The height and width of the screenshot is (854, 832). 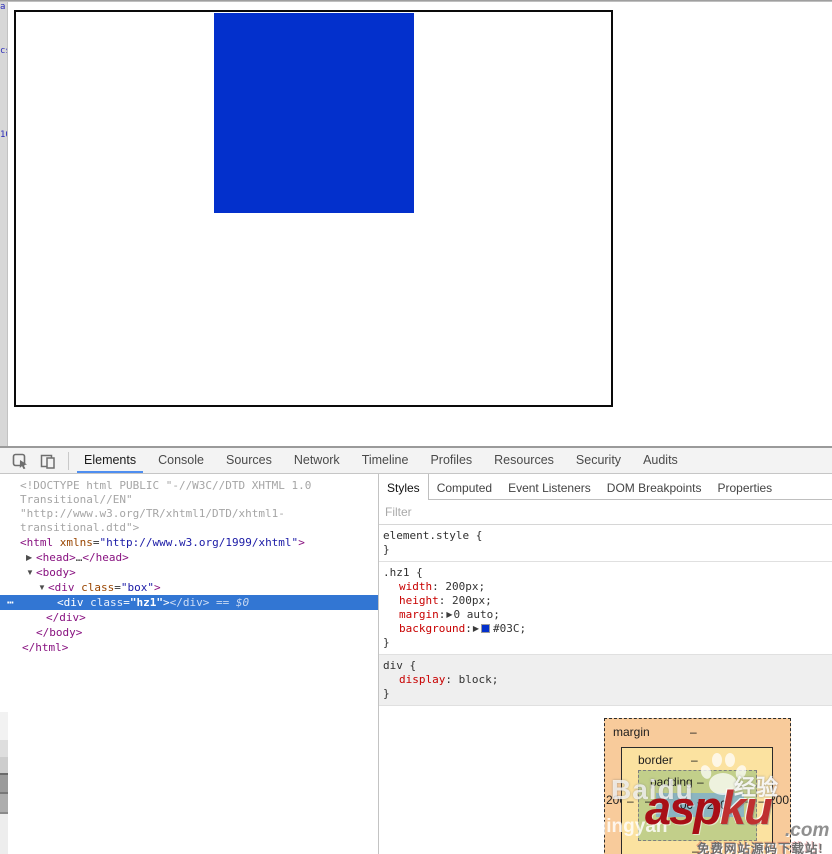 I want to click on styles-filter-input, so click(x=601, y=512).